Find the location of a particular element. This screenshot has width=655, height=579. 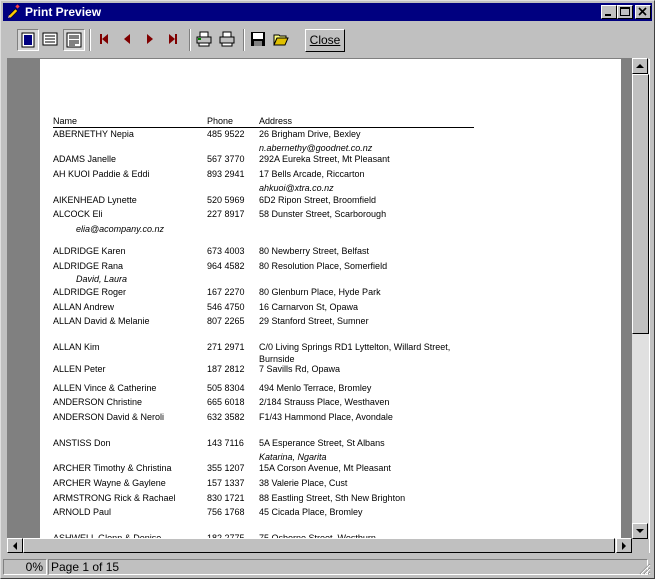

first-page-button is located at coordinates (105, 40).